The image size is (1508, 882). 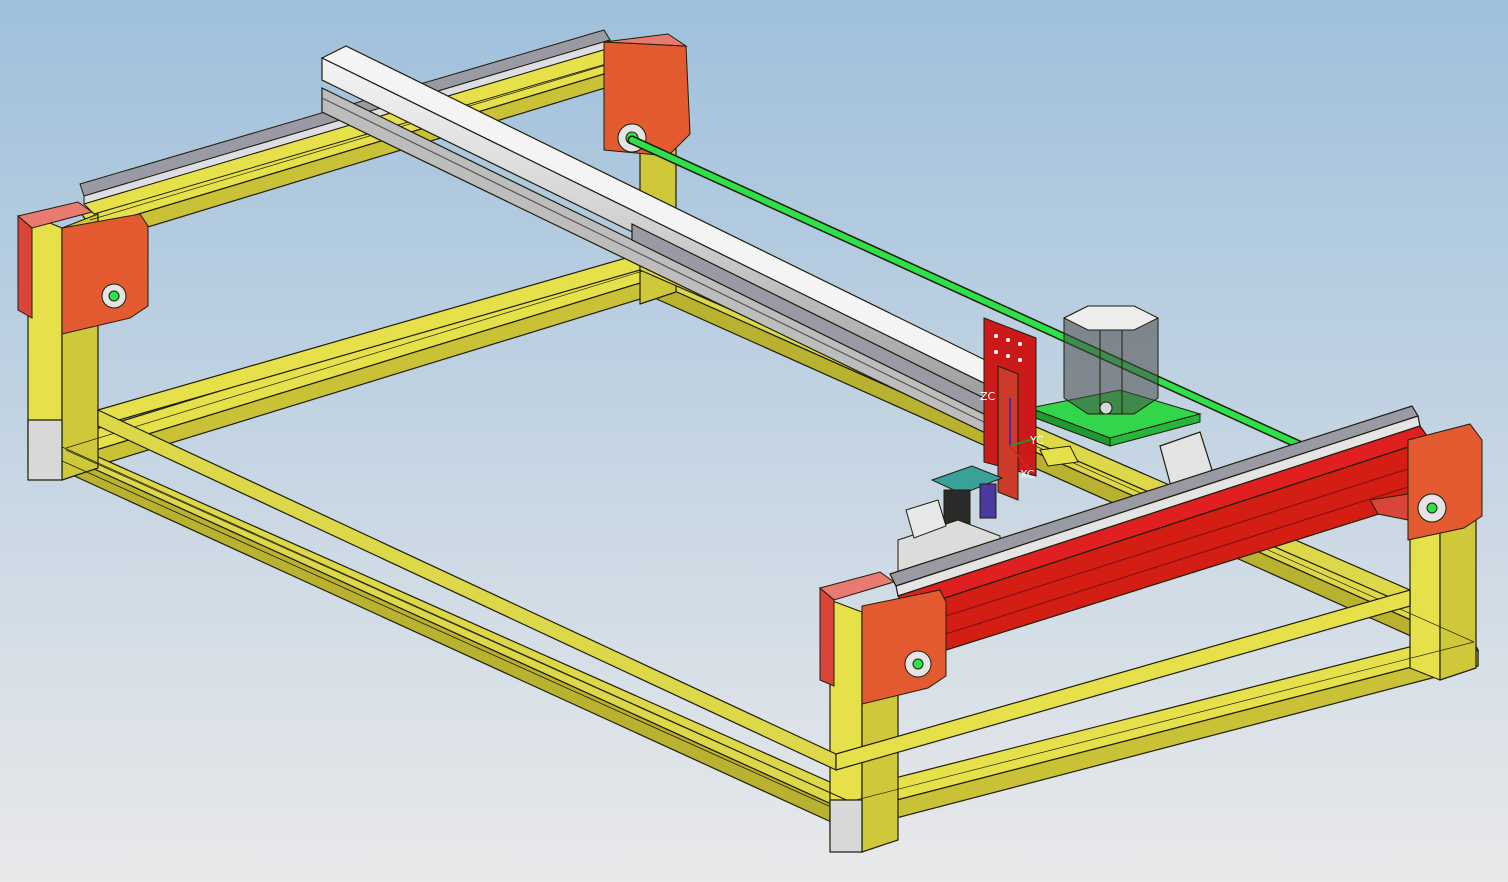 What do you see at coordinates (1036, 440) in the screenshot?
I see `triad-y-label: YC` at bounding box center [1036, 440].